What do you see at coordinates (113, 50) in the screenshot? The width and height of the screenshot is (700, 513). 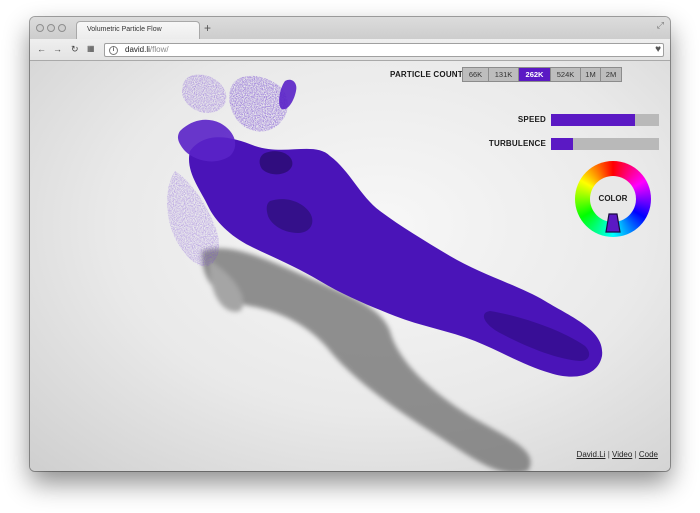 I see `info-icon: i` at bounding box center [113, 50].